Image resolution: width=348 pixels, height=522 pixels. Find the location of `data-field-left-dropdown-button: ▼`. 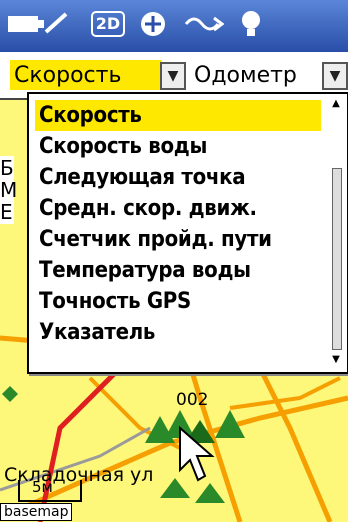

data-field-left-dropdown-button: ▼ is located at coordinates (173, 76).